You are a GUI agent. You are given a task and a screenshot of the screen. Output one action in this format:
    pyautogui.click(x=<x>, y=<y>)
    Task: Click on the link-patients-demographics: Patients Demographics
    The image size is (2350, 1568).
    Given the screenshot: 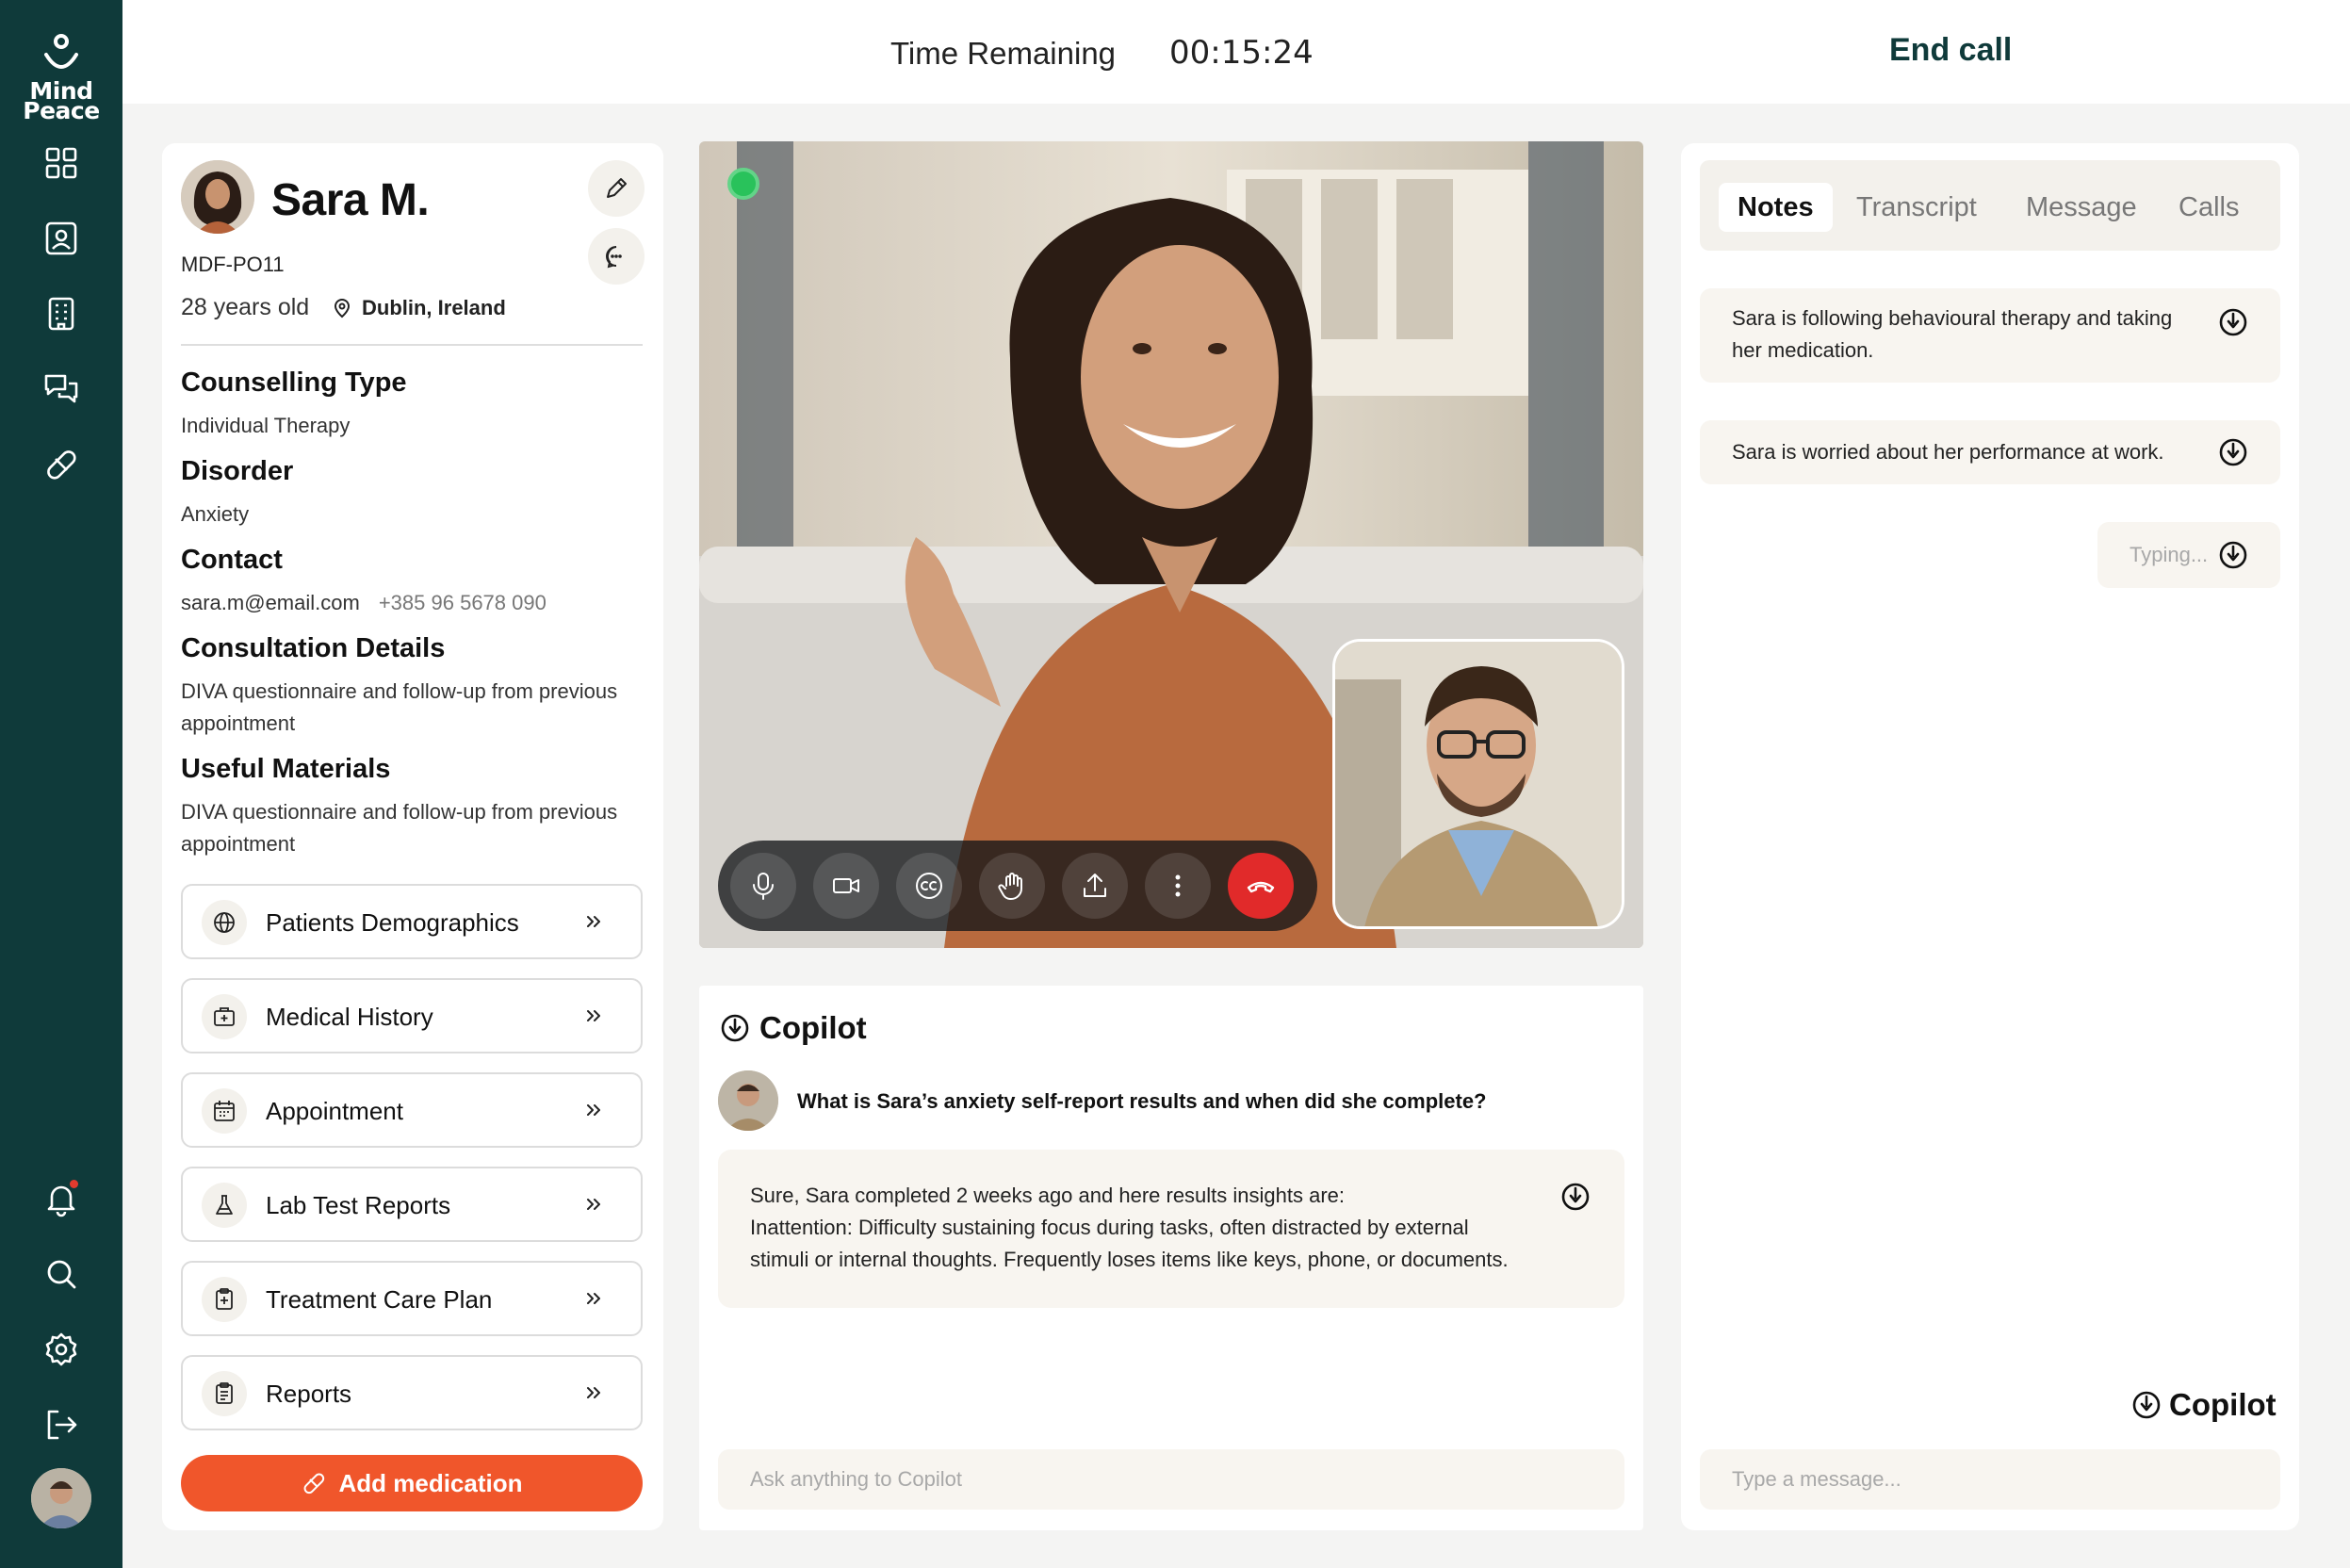 What is the action you would take?
    pyautogui.click(x=412, y=921)
    